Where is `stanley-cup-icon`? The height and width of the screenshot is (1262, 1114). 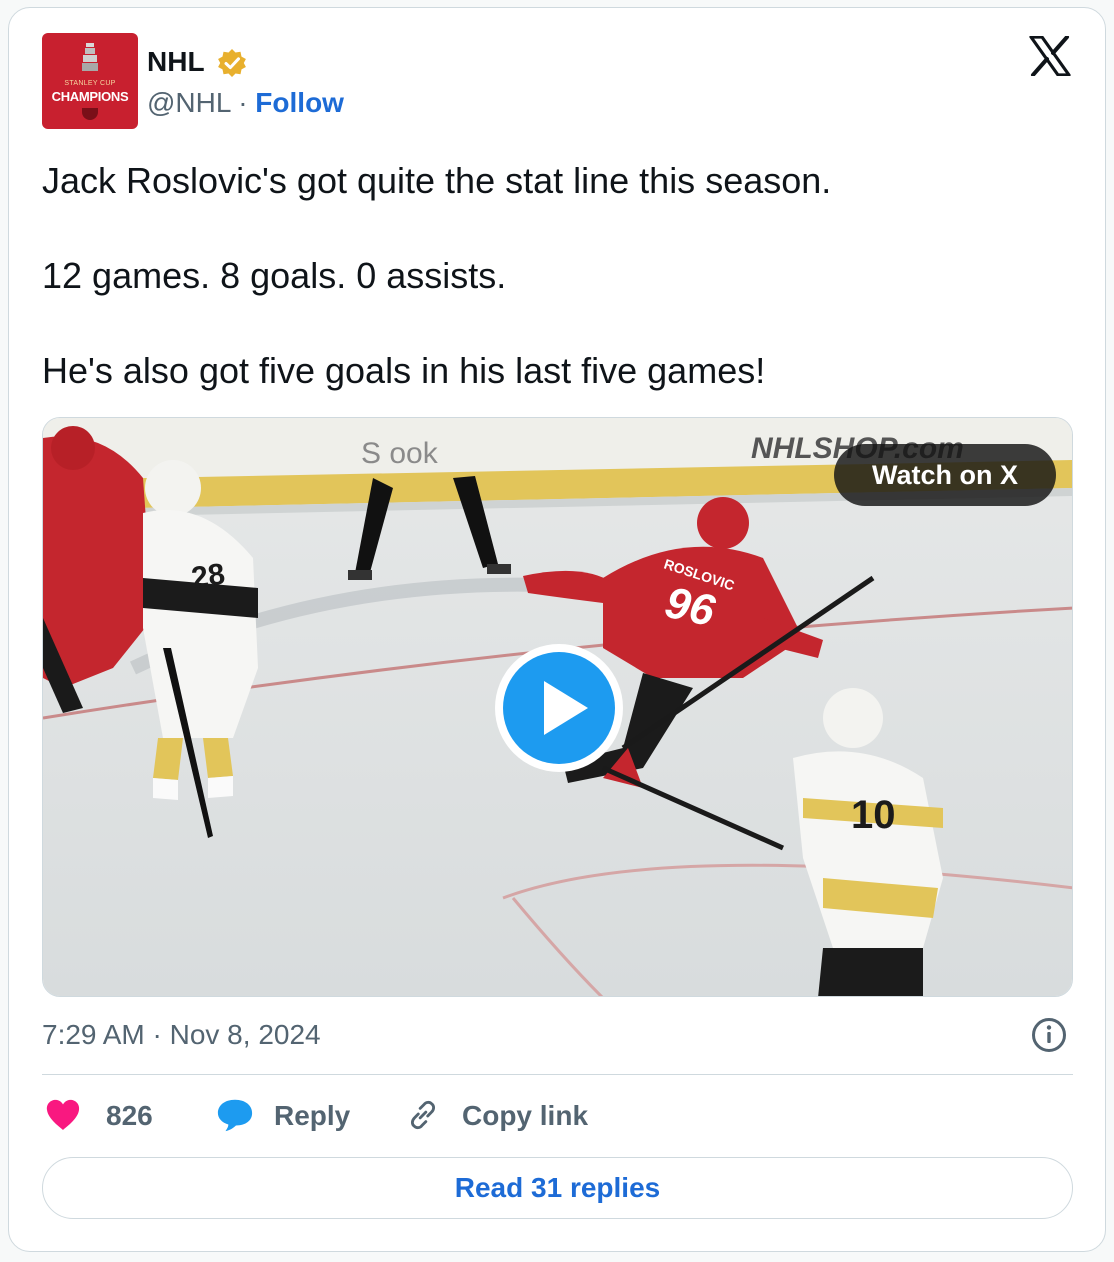
stanley-cup-icon is located at coordinates (90, 57).